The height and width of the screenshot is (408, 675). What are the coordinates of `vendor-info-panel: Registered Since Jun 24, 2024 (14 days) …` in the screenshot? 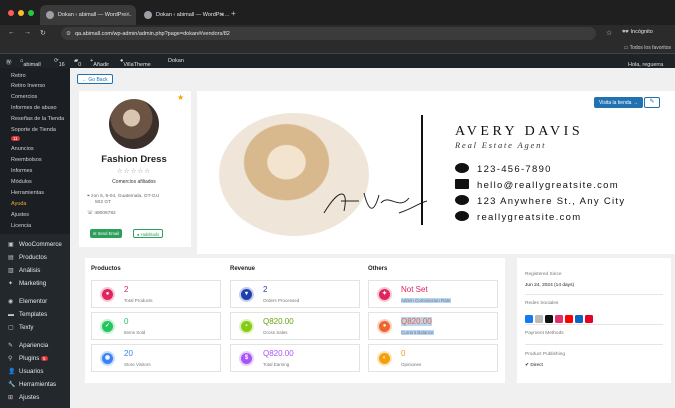 It's located at (594, 320).